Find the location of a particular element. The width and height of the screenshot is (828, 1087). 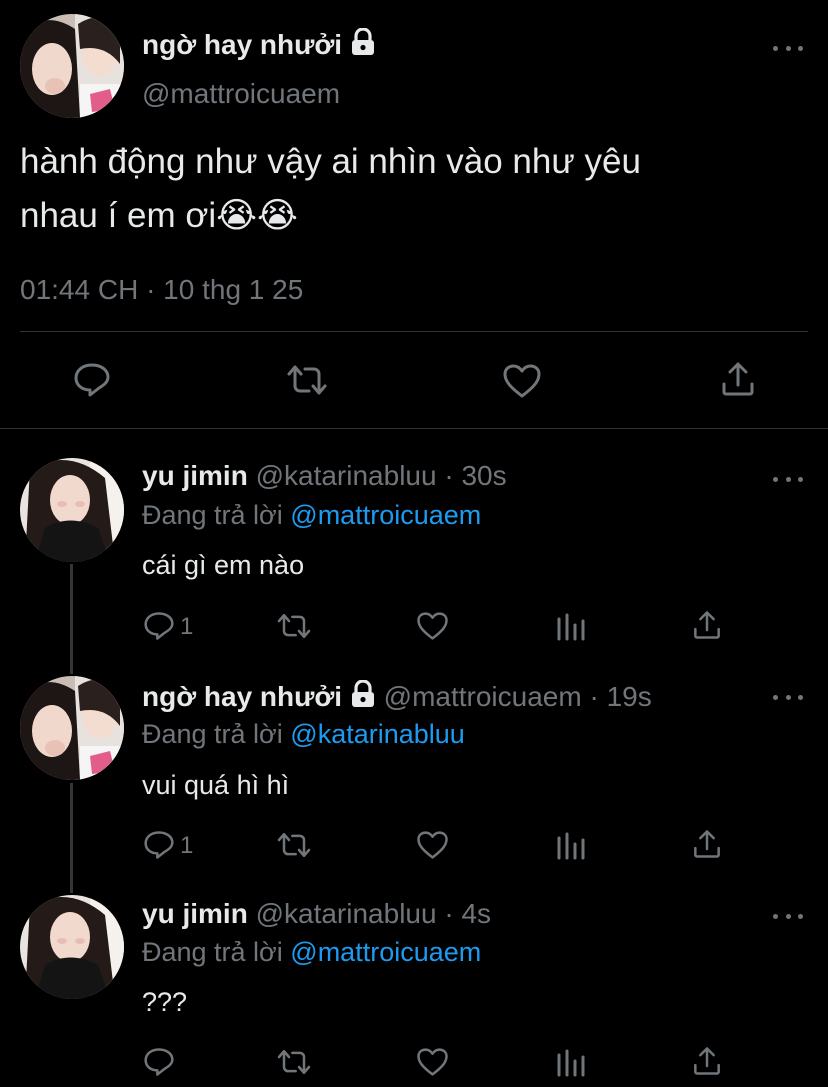

reply-header: yu jimin @katarinabluu · 4s is located at coordinates (316, 914).